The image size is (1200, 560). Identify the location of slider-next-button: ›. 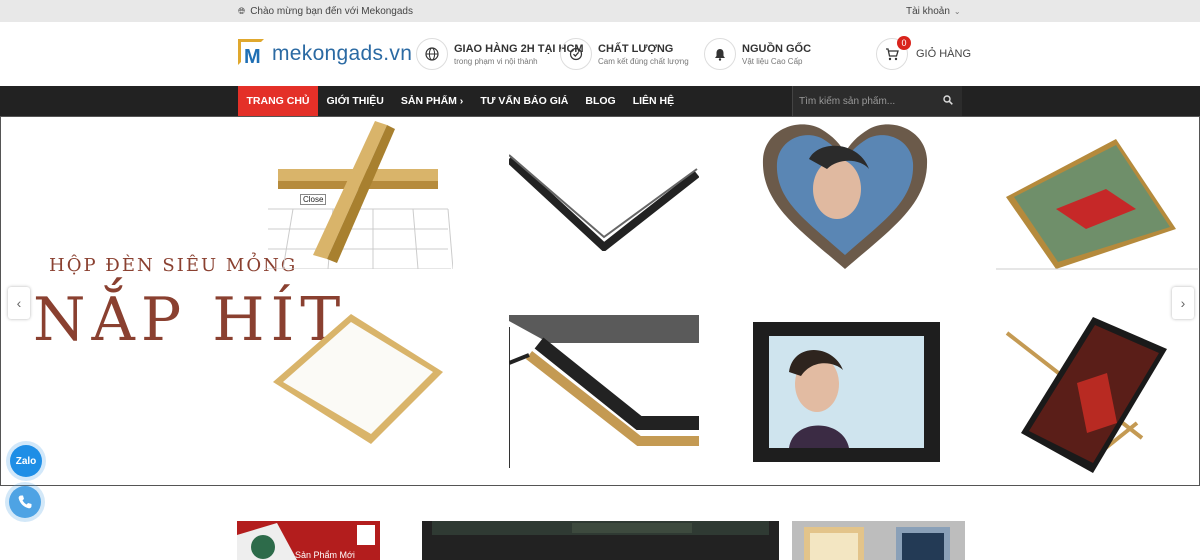
(1183, 303).